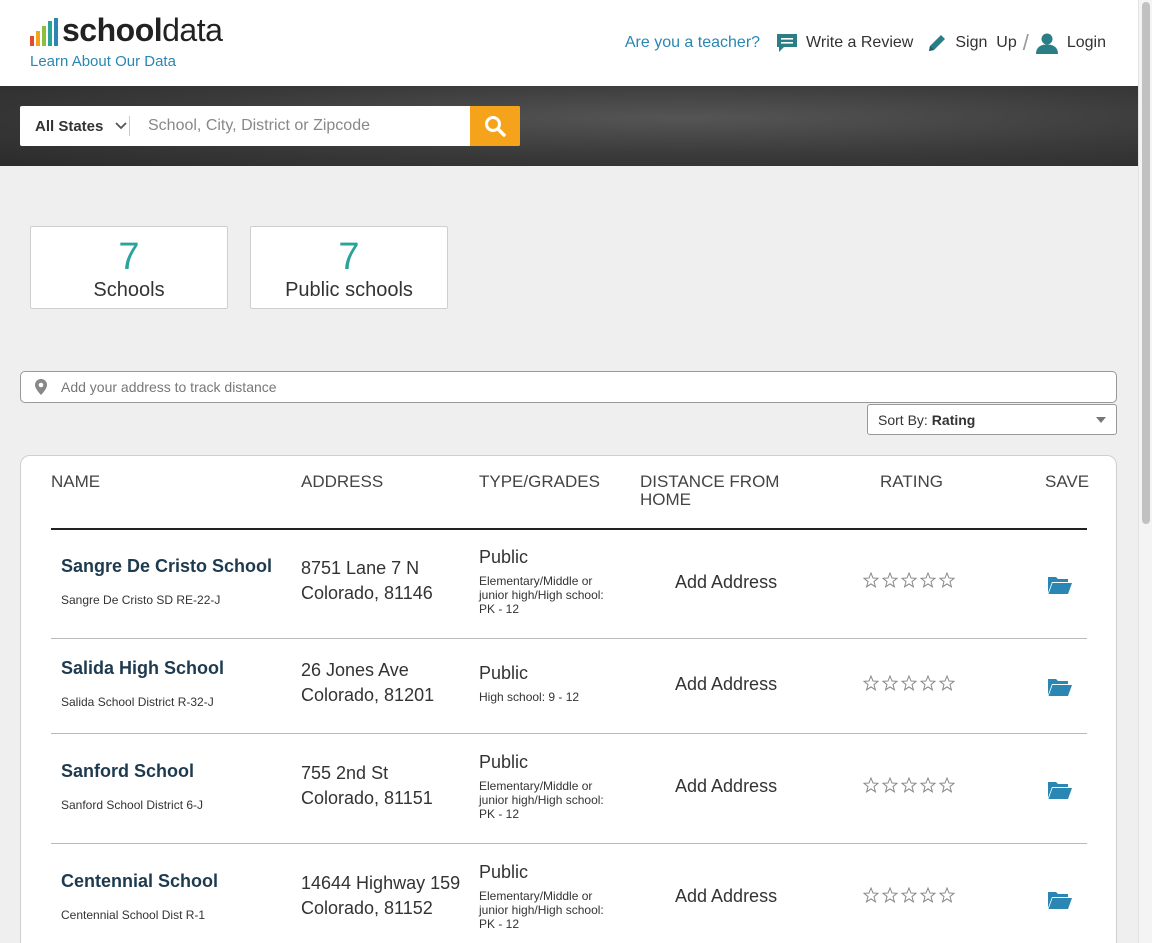 The width and height of the screenshot is (1152, 943). What do you see at coordinates (367, 786) in the screenshot?
I see `school-address: 755 2nd St Colorado, 81151` at bounding box center [367, 786].